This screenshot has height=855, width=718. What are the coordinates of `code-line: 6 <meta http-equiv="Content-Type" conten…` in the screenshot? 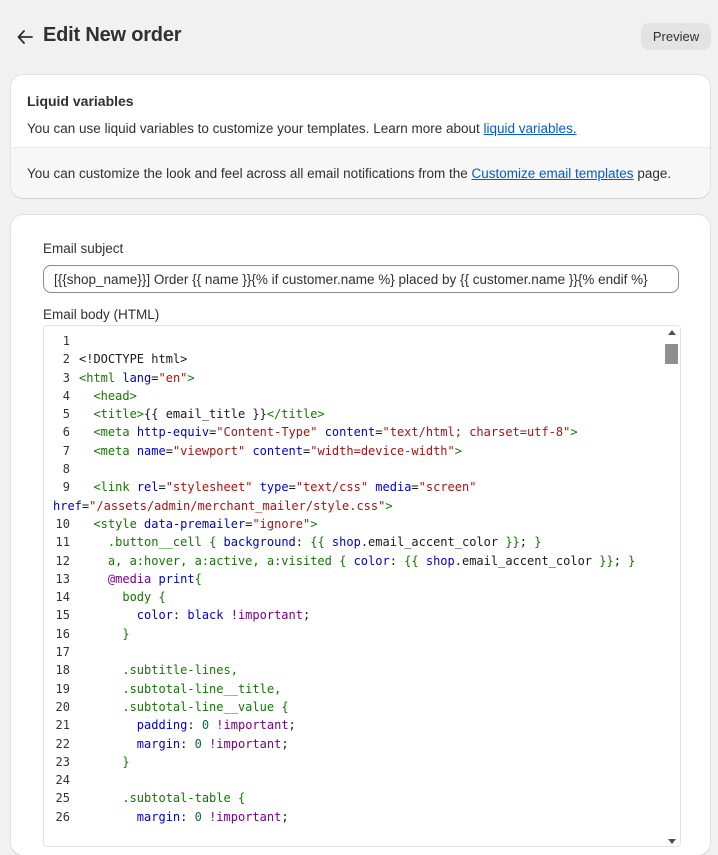 It's located at (352, 432).